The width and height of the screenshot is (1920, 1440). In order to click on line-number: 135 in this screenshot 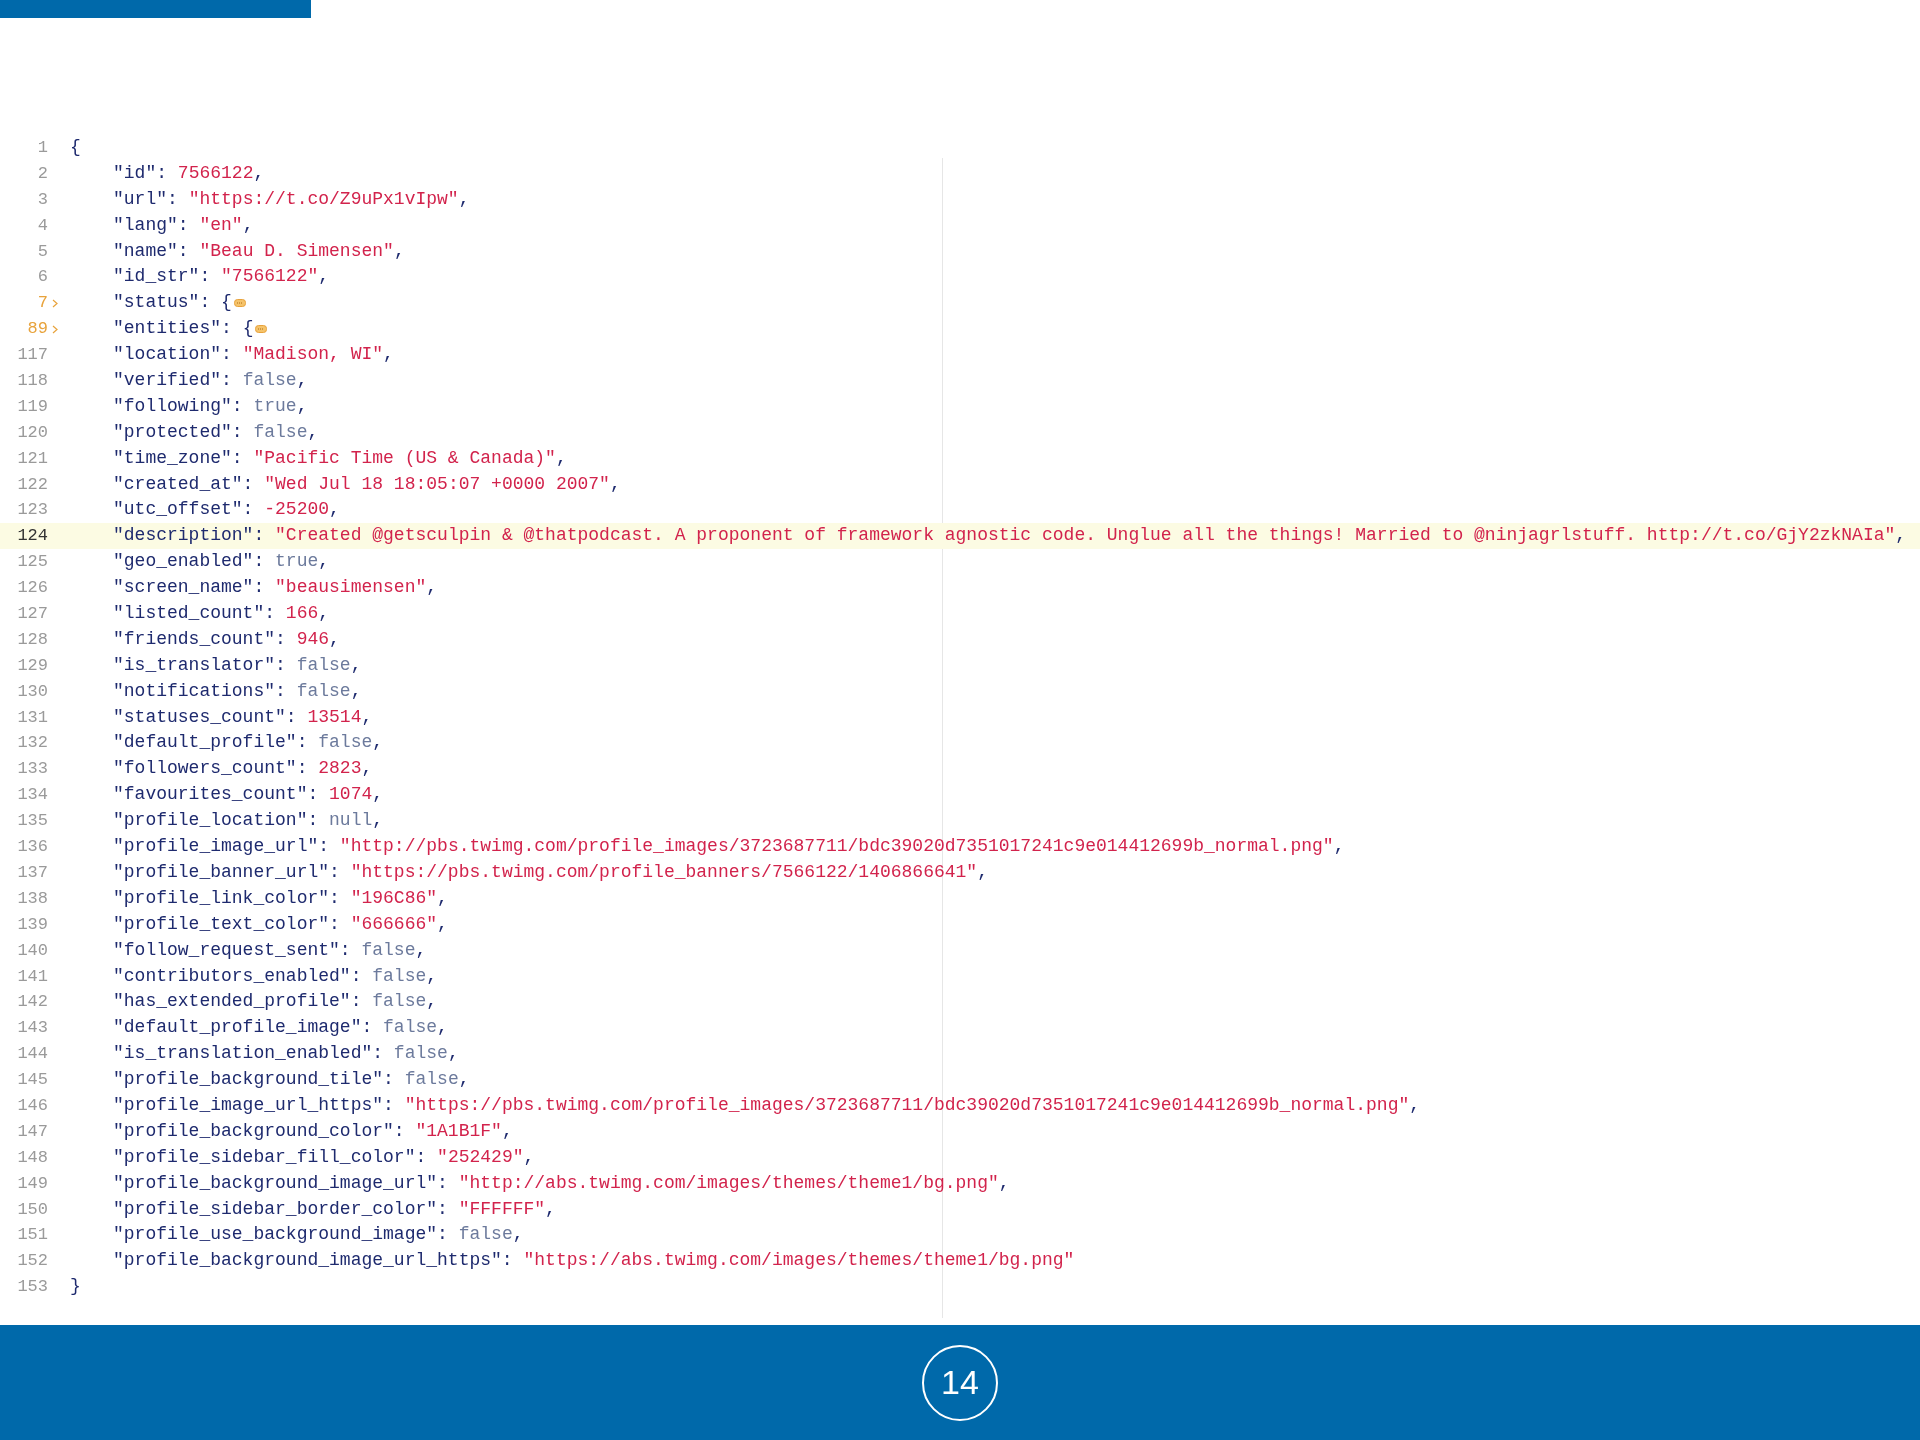, I will do `click(32, 821)`.